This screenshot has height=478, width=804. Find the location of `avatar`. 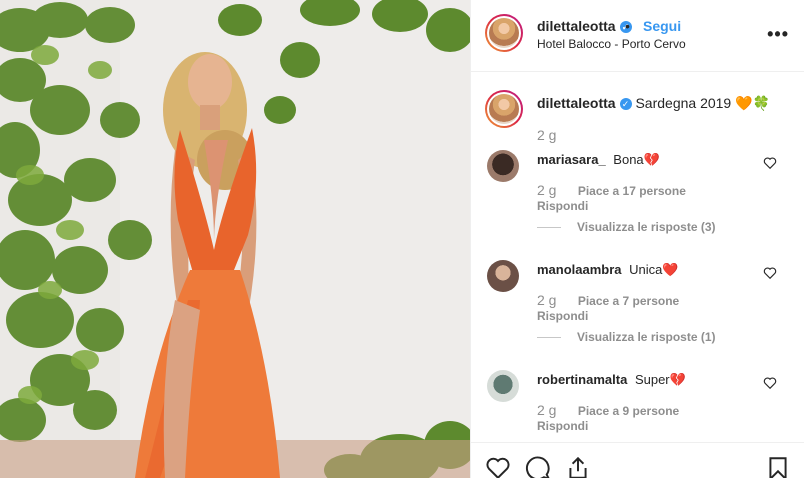

avatar is located at coordinates (504, 33).